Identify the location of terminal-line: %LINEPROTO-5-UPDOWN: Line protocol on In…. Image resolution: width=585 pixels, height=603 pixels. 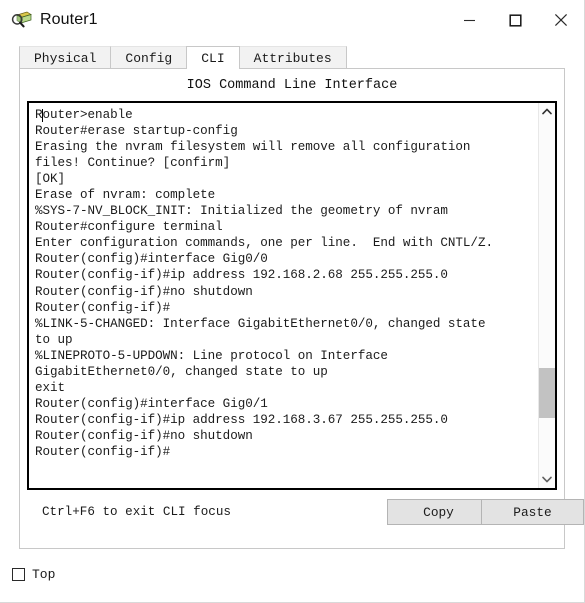
(211, 355).